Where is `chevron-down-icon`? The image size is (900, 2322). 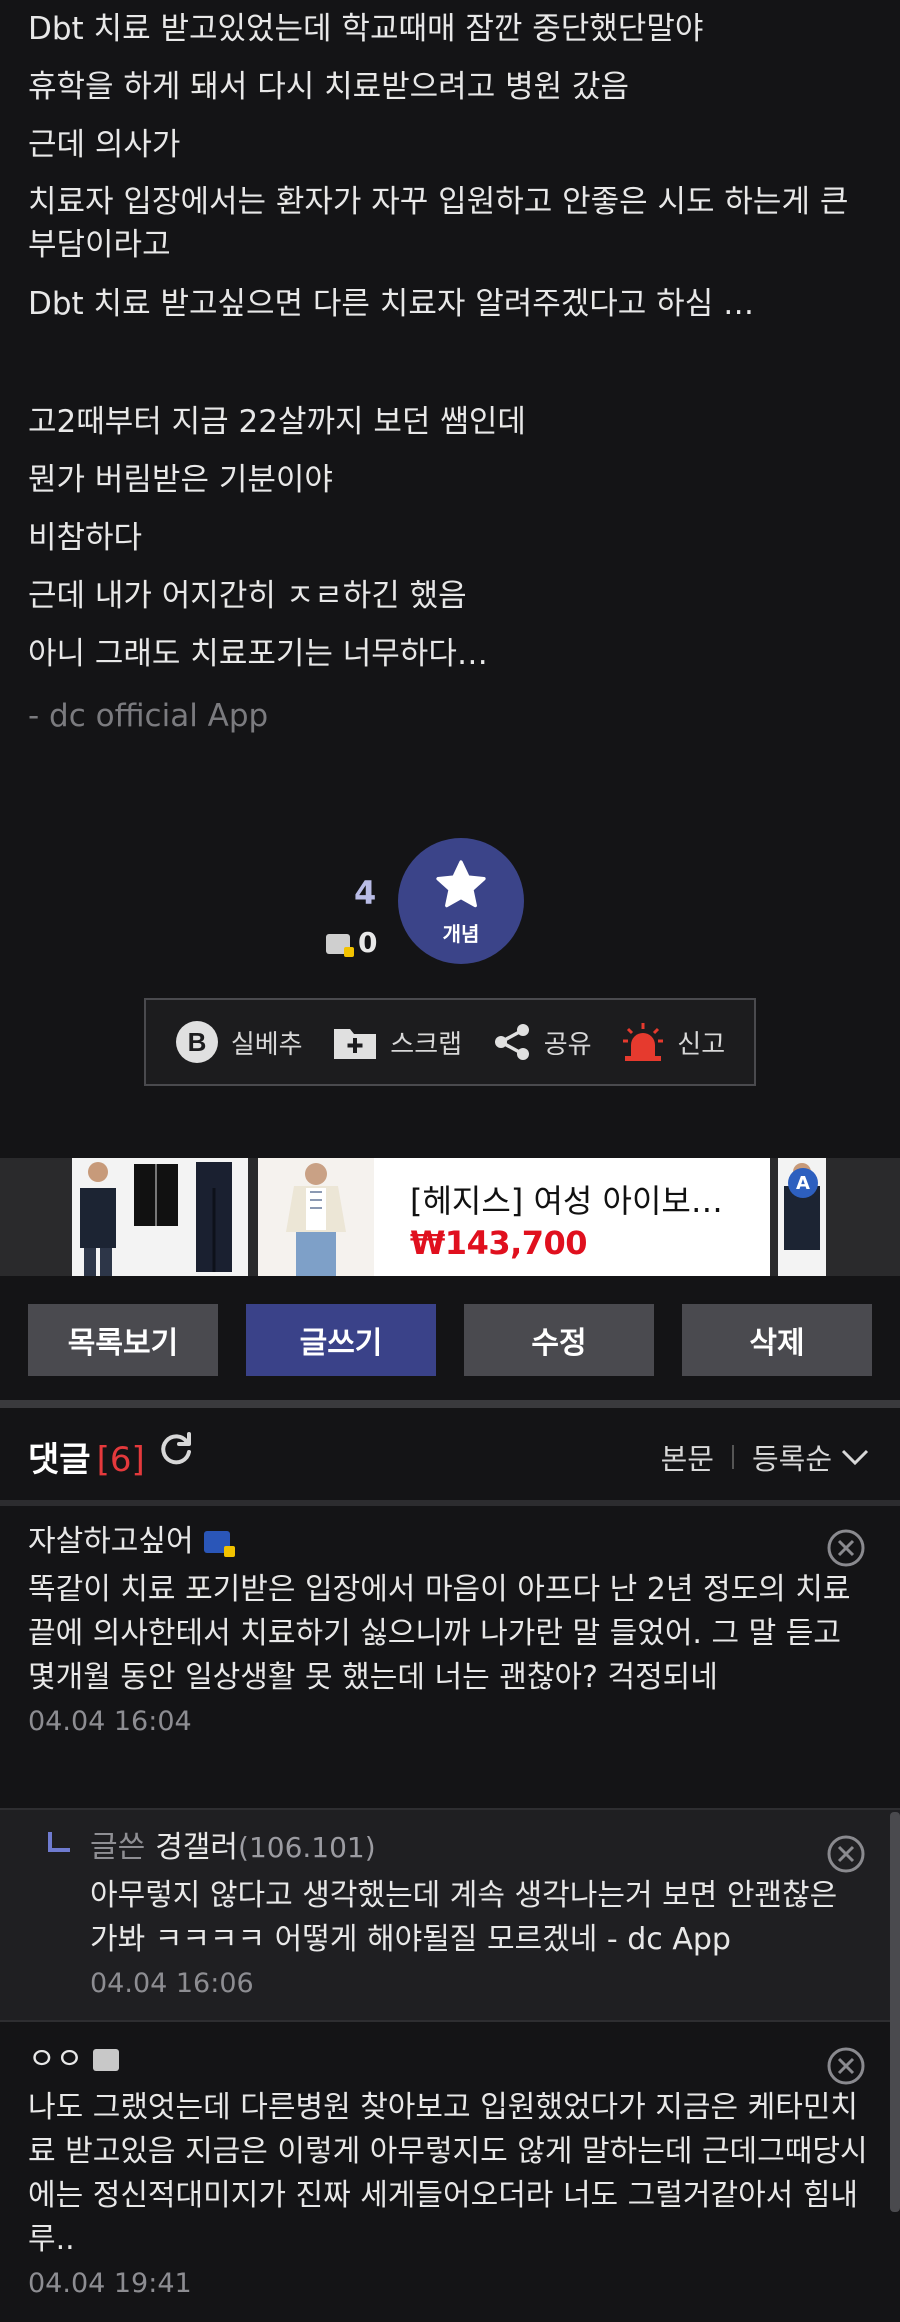
chevron-down-icon is located at coordinates (855, 1457).